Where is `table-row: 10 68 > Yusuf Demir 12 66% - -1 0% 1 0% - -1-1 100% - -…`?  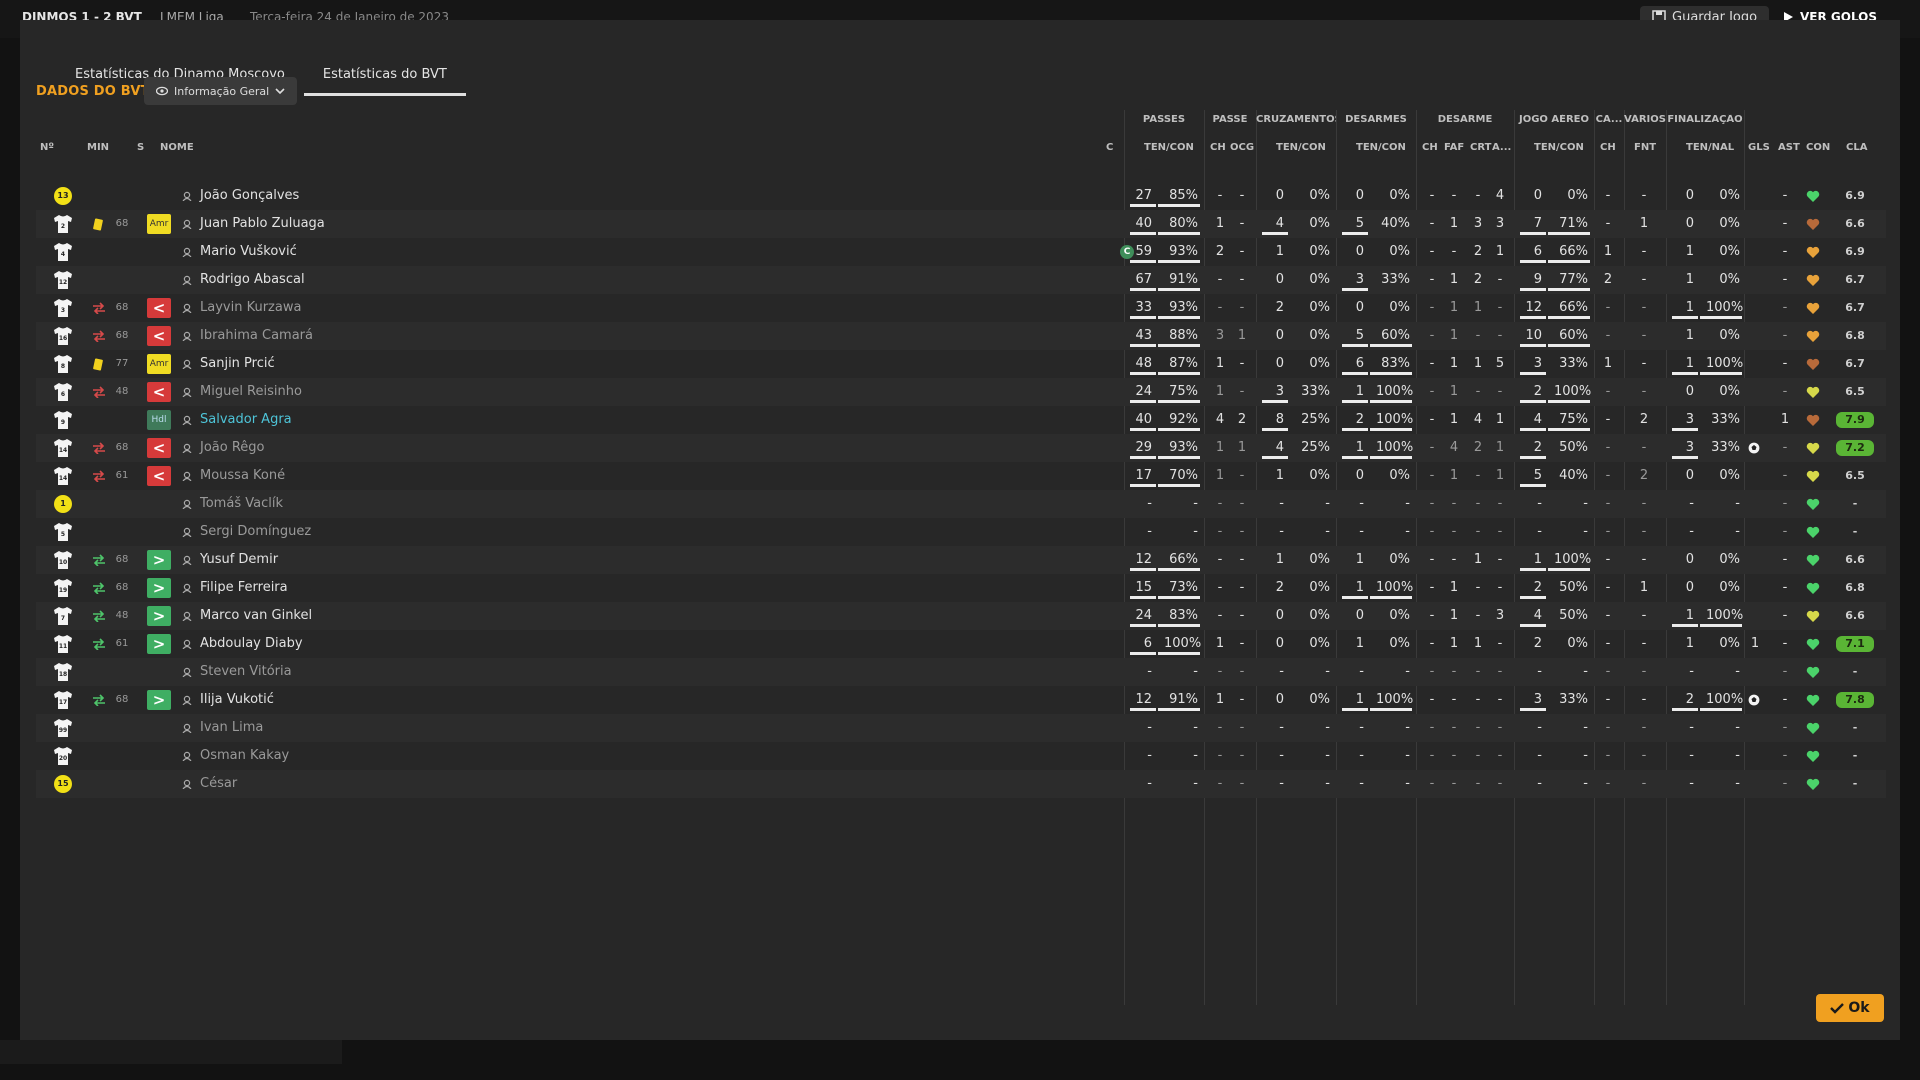 table-row: 10 68 > Yusuf Demir 12 66% - -1 0% 1 0% - -1-1 100% - -… is located at coordinates (961, 560).